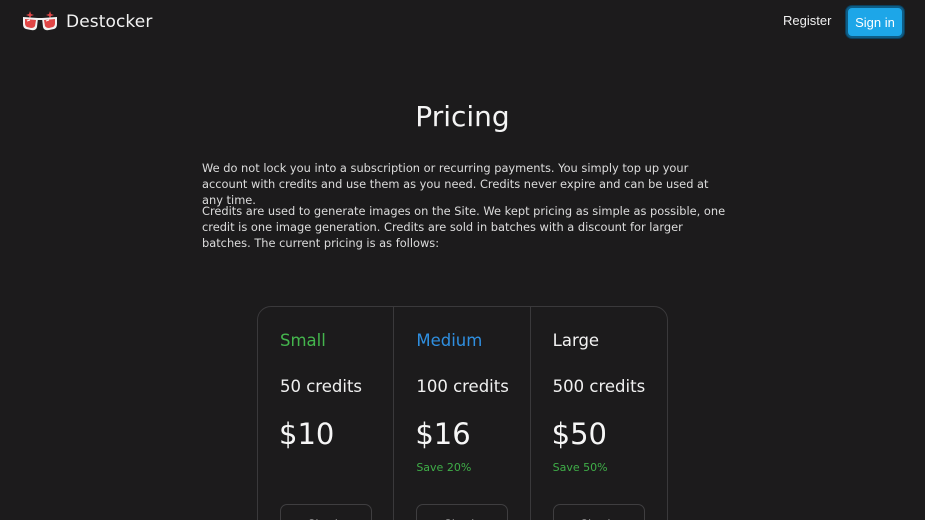 This screenshot has height=520, width=925. I want to click on plan-savings-label: Save 50%, so click(580, 467).